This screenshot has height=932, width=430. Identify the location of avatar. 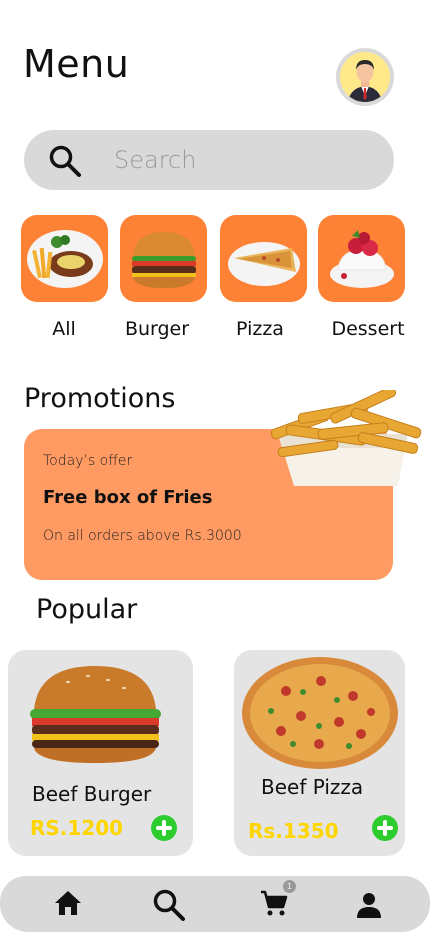
(365, 77).